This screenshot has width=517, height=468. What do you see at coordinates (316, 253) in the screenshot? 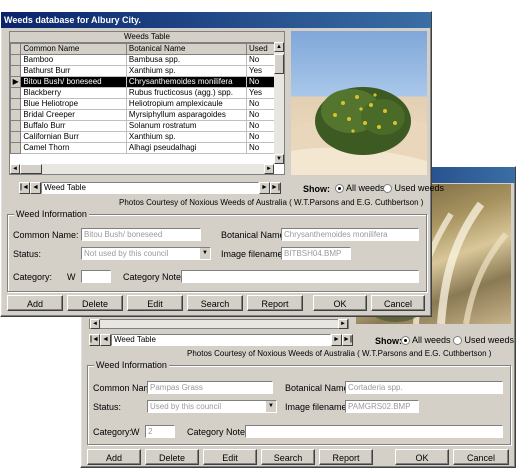
I see `image-filename-field: BITBSH04.BMP` at bounding box center [316, 253].